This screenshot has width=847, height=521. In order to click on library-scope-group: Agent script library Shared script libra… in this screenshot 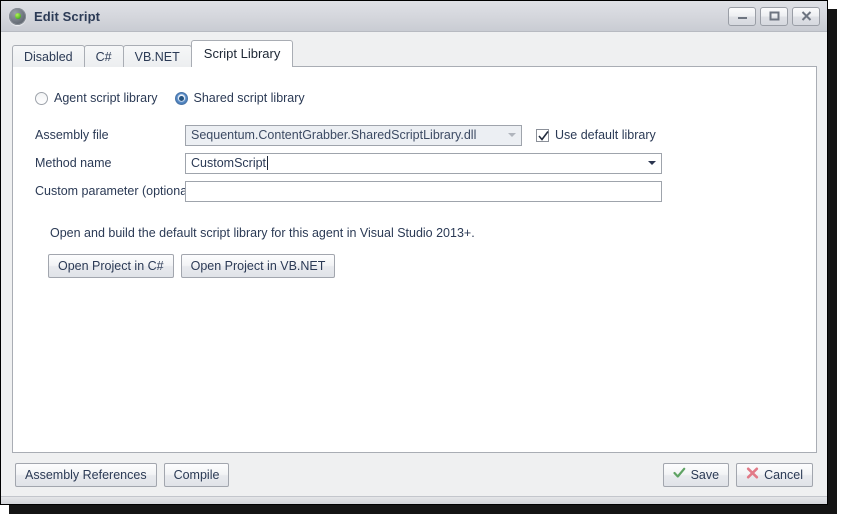, I will do `click(414, 98)`.